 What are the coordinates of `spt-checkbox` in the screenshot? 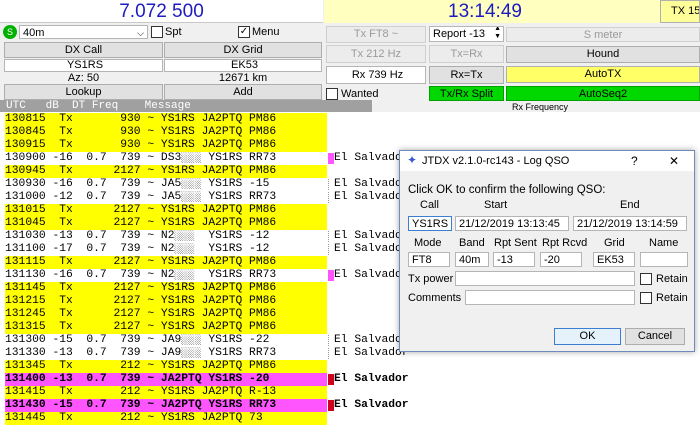 It's located at (157, 32).